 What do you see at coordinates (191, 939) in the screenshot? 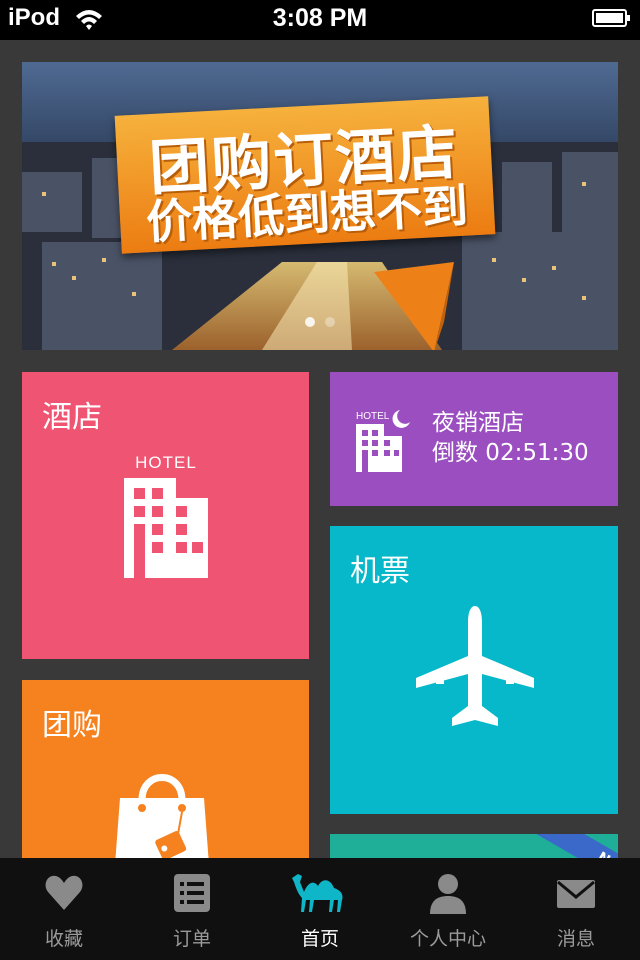
I see `tab-orders-label: 订单` at bounding box center [191, 939].